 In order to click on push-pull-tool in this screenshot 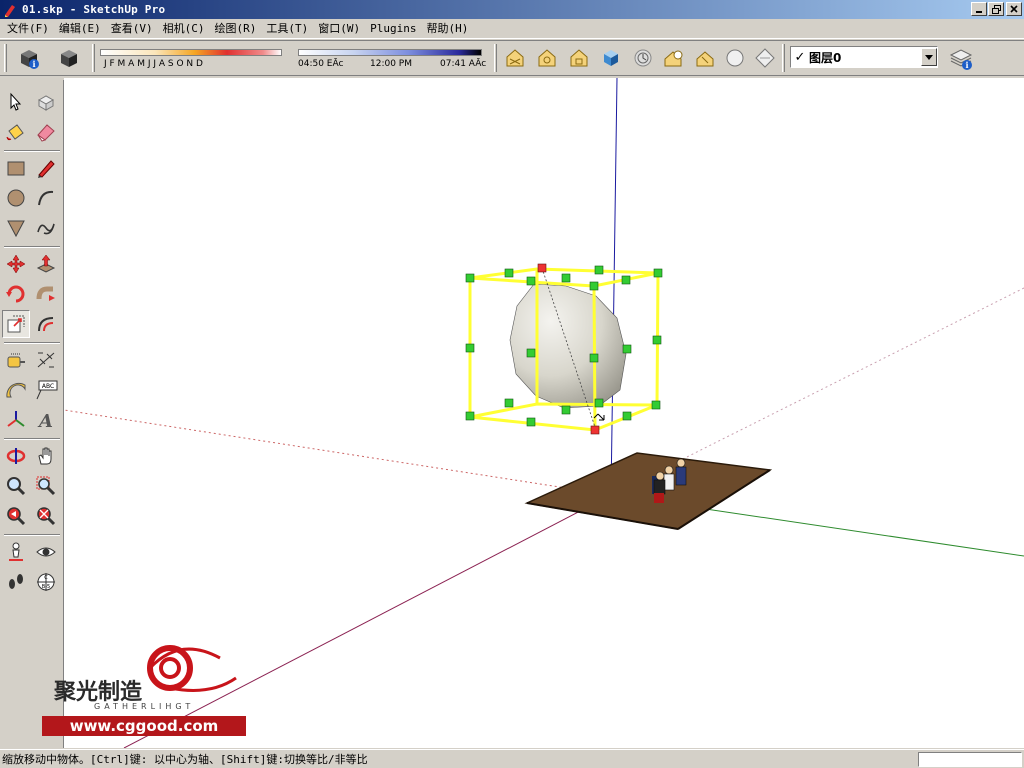, I will do `click(46, 264)`.